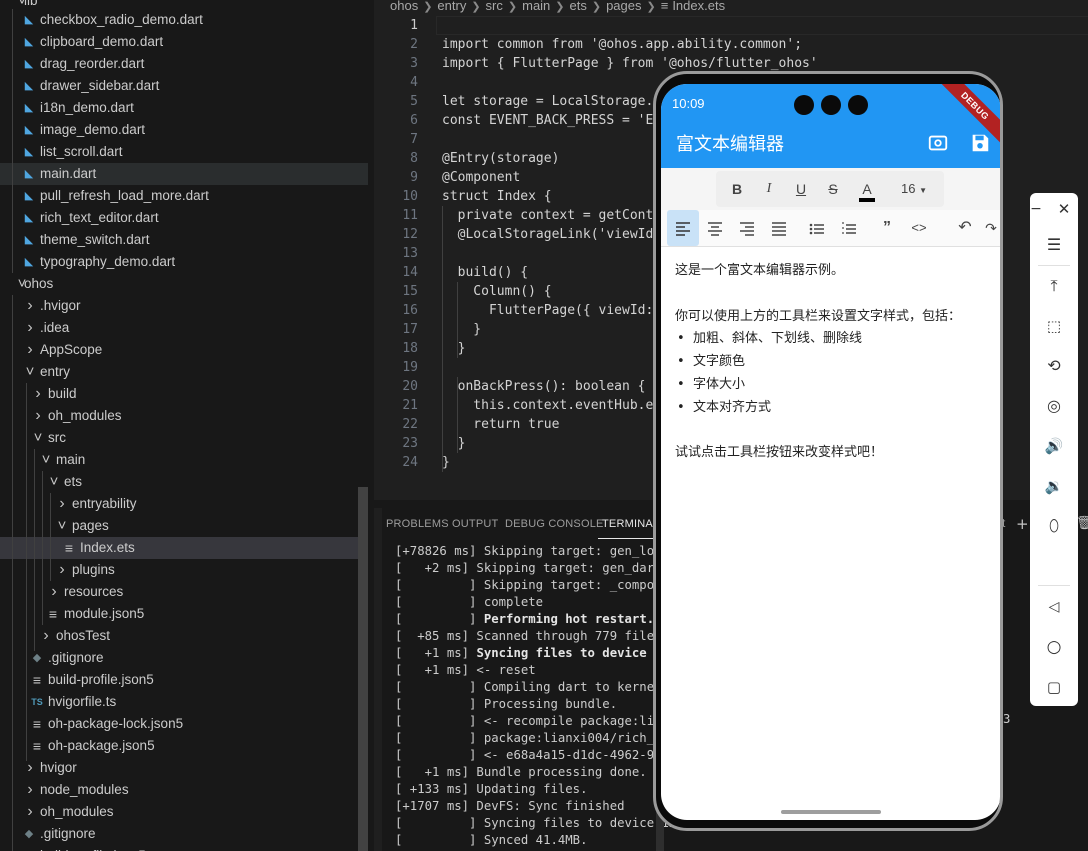 This screenshot has height=851, width=1088. I want to click on tree-folder: ˅ pages, so click(184, 526).